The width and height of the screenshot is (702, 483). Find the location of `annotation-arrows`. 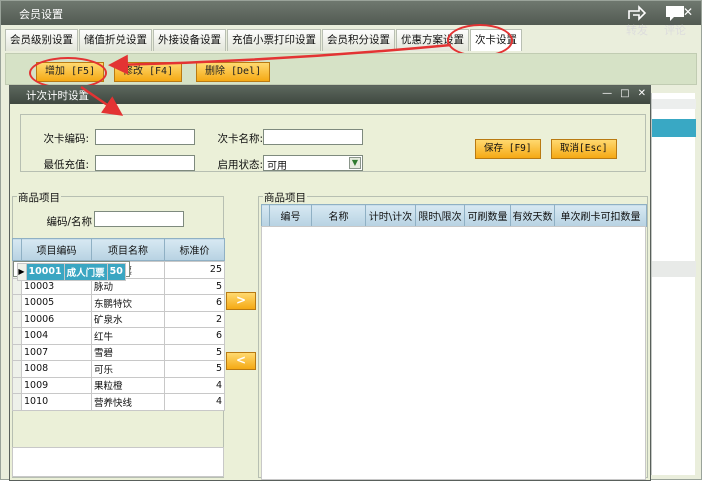

annotation-arrows is located at coordinates (266, 79).